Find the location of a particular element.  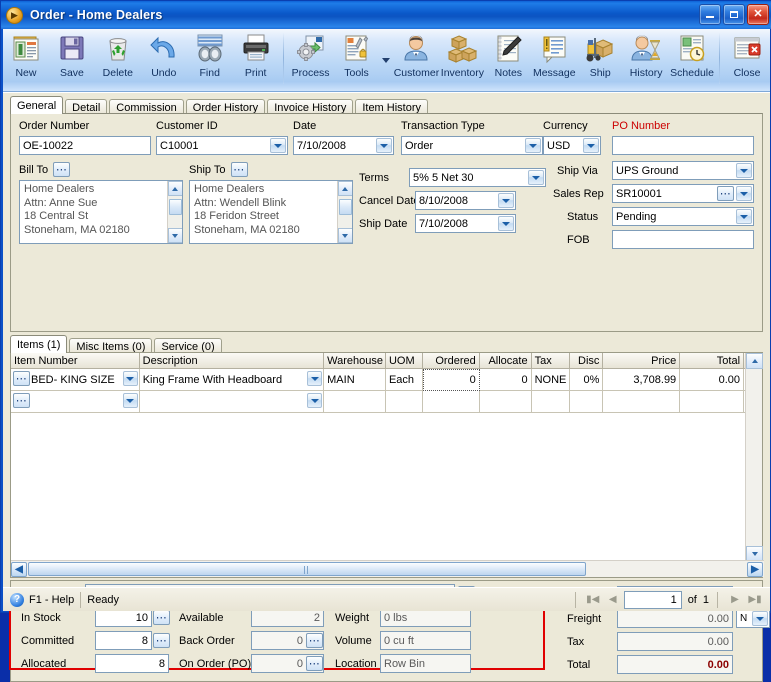

cell-total is located at coordinates (712, 402).